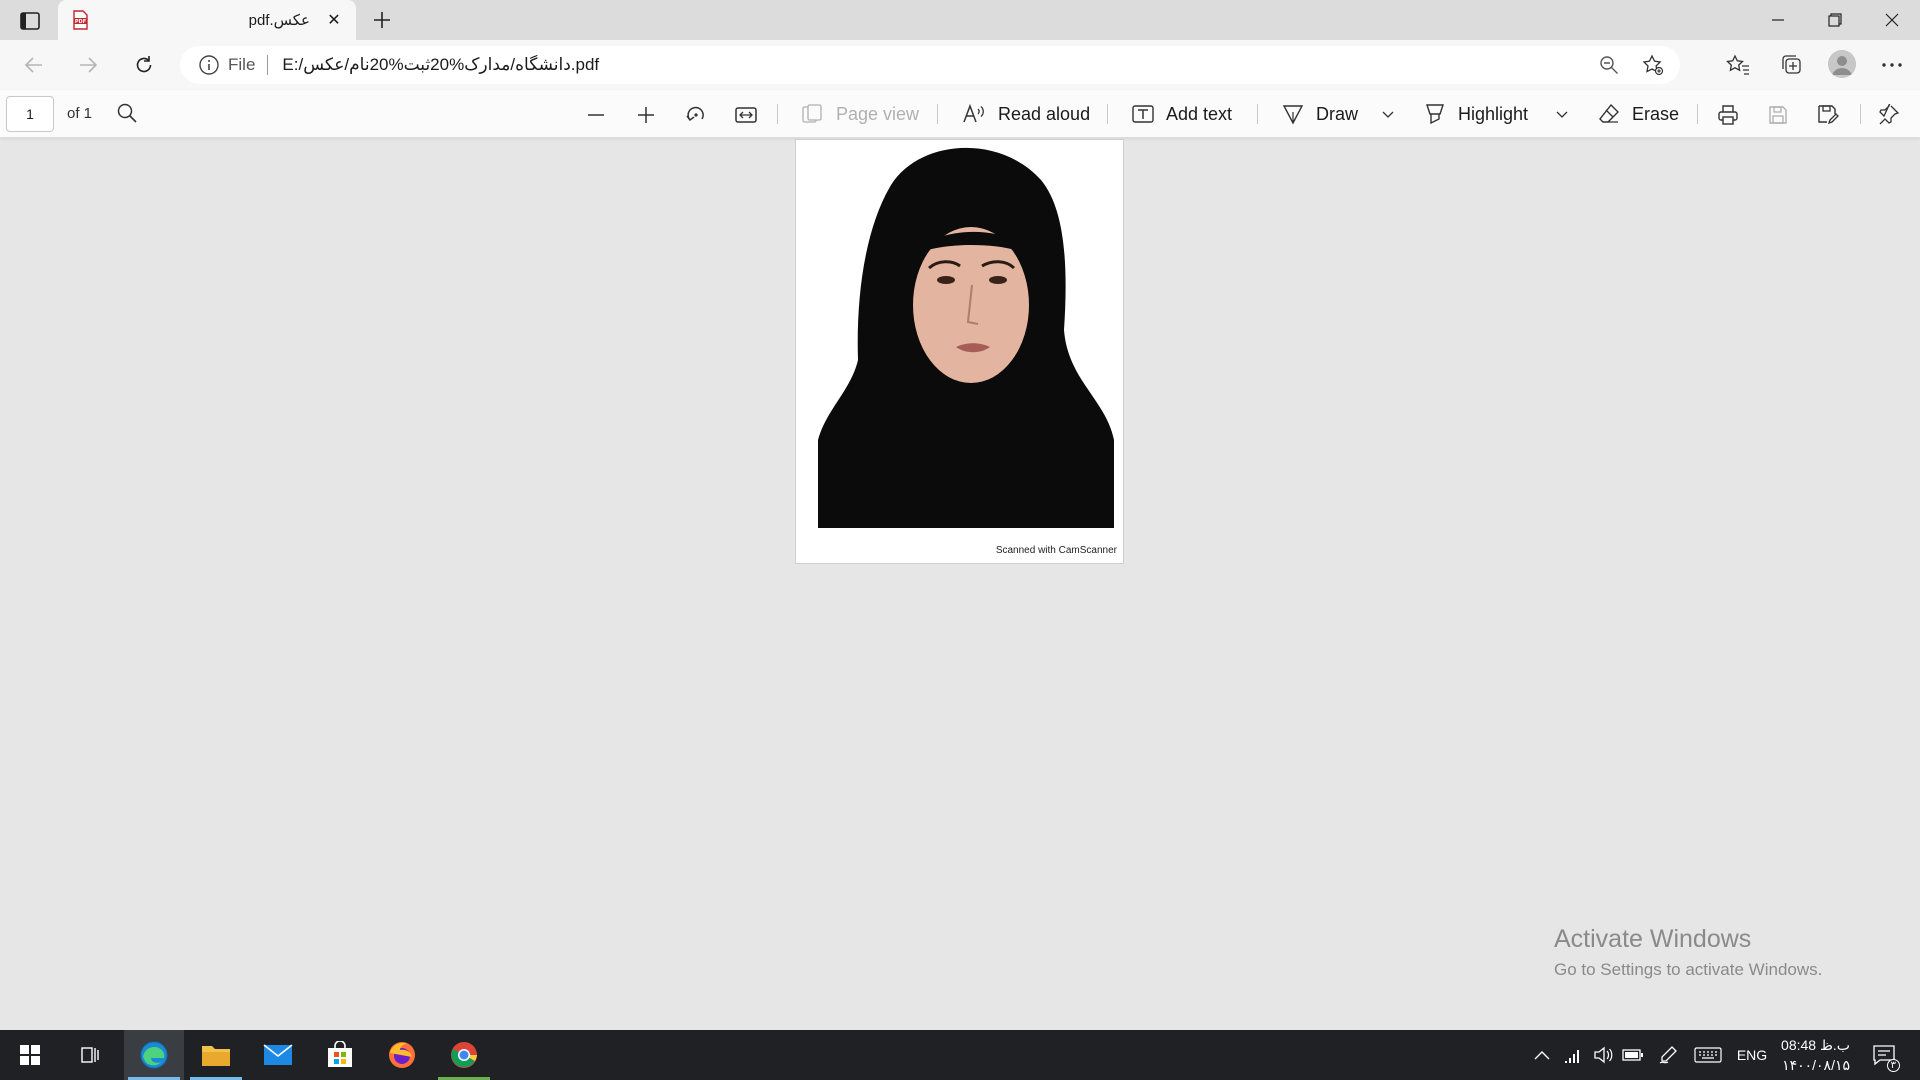  What do you see at coordinates (1337, 113) in the screenshot?
I see `draw-label: Draw` at bounding box center [1337, 113].